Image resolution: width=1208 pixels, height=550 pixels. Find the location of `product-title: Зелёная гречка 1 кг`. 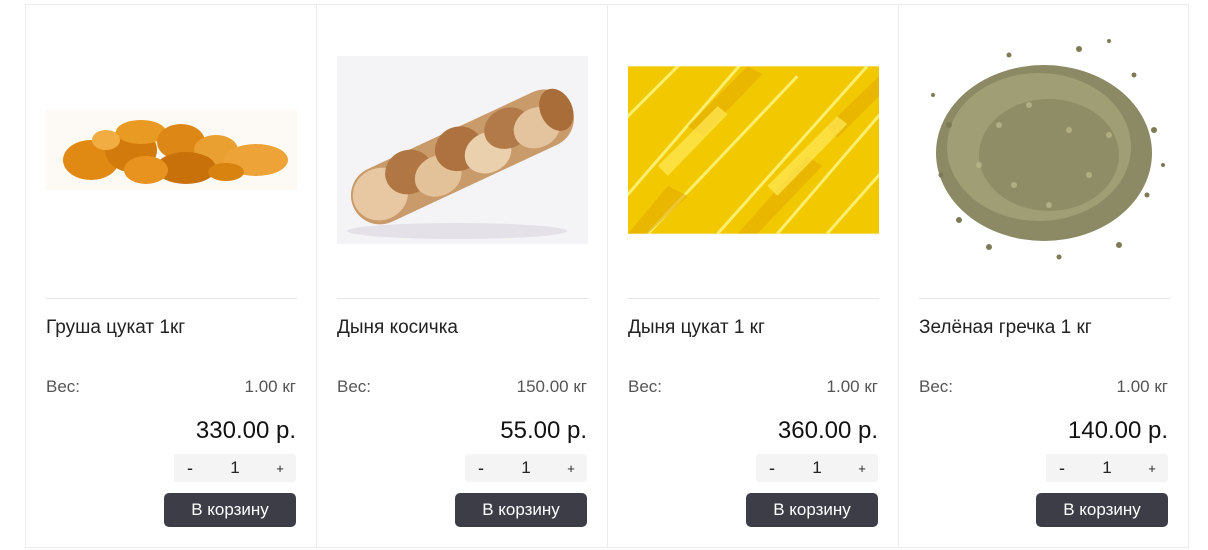

product-title: Зелёная гречка 1 кг is located at coordinates (1005, 328).